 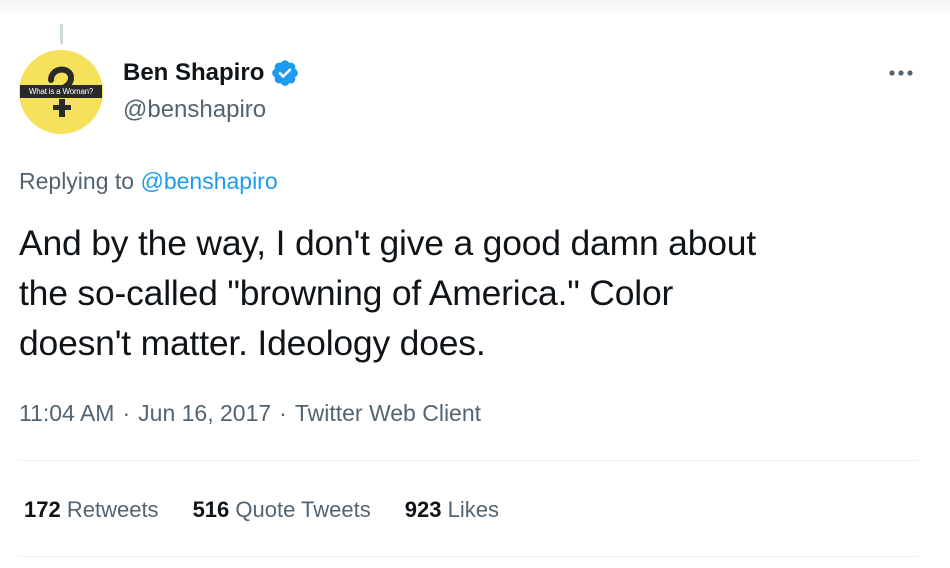 I want to click on author-name-text: Ben Shapiro, so click(x=194, y=72).